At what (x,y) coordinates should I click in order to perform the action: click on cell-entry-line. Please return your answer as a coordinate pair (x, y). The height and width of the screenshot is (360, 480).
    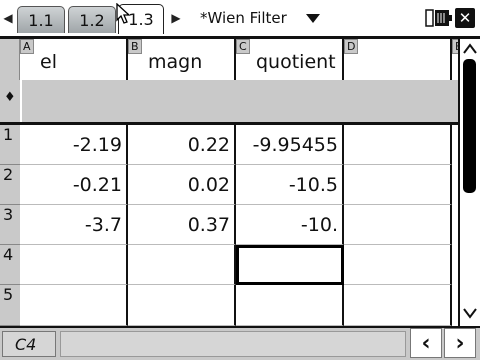
    Looking at the image, I should click on (233, 344).